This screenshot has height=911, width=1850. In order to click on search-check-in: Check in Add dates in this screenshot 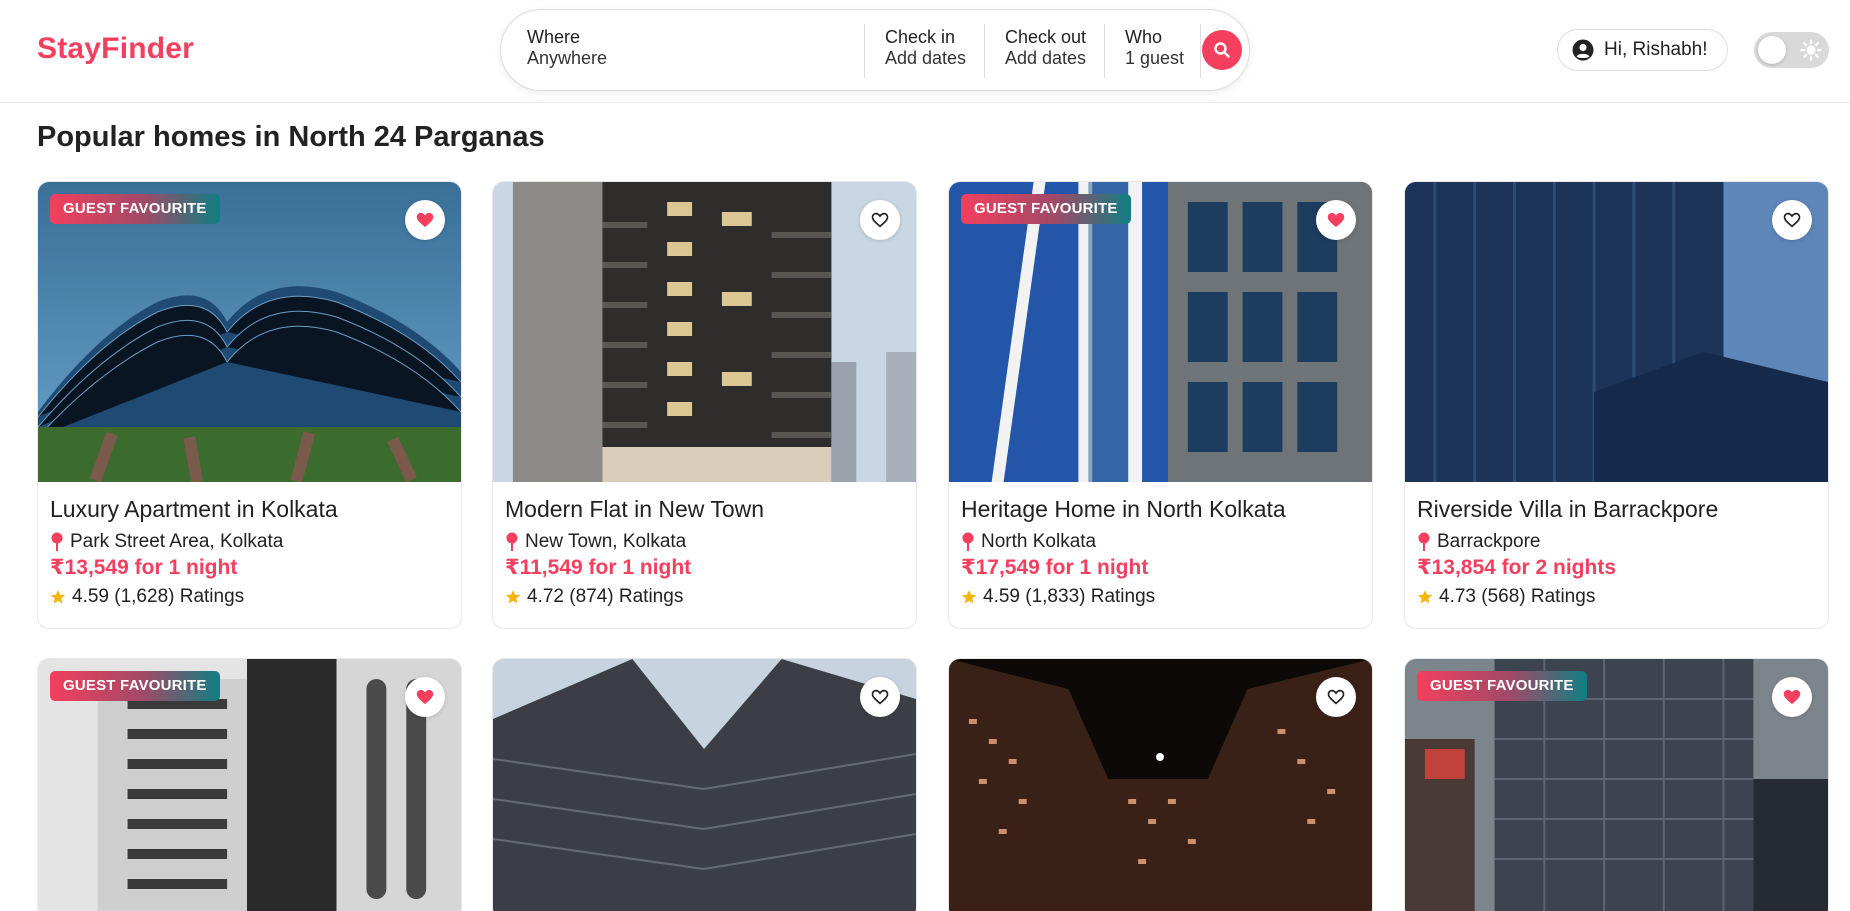, I will do `click(925, 48)`.